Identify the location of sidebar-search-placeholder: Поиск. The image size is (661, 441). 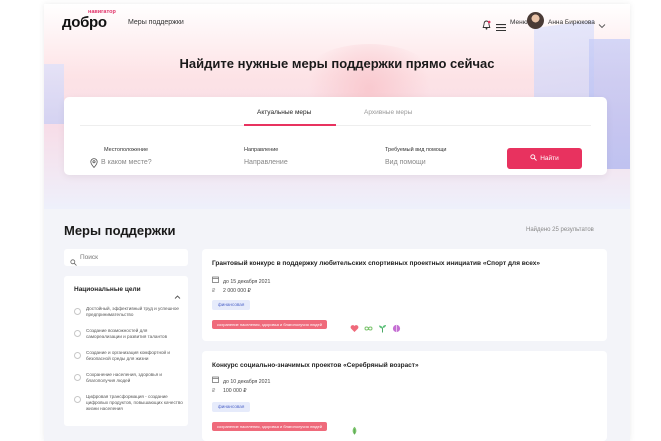
(89, 257).